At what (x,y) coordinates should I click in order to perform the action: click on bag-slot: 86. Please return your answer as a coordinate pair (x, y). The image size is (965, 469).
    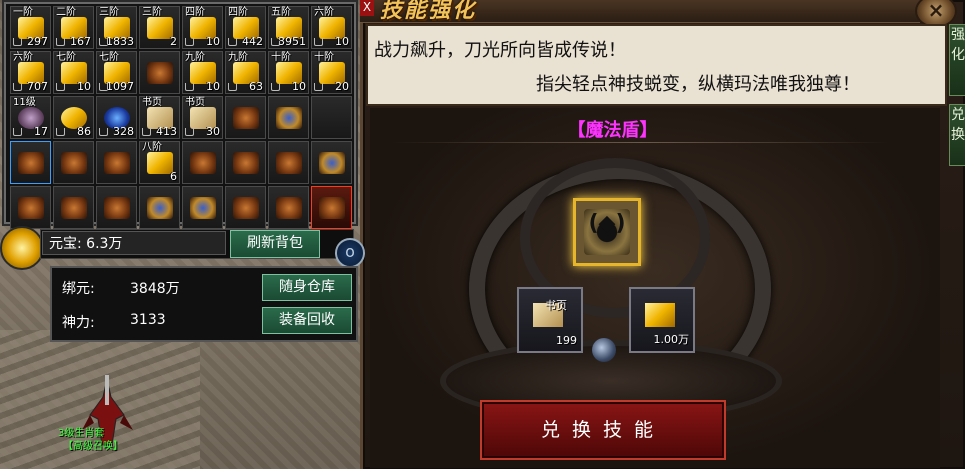
    Looking at the image, I should click on (73, 117).